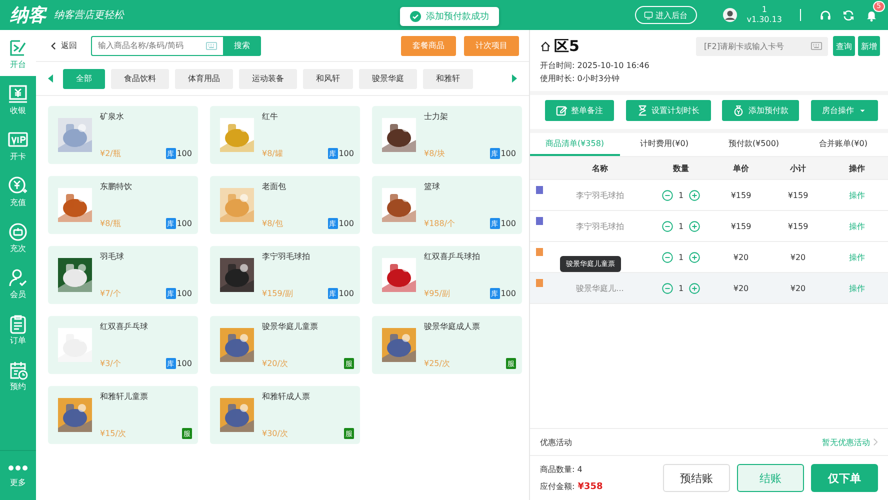  Describe the element at coordinates (18, 140) in the screenshot. I see `vip-card-icon` at that location.